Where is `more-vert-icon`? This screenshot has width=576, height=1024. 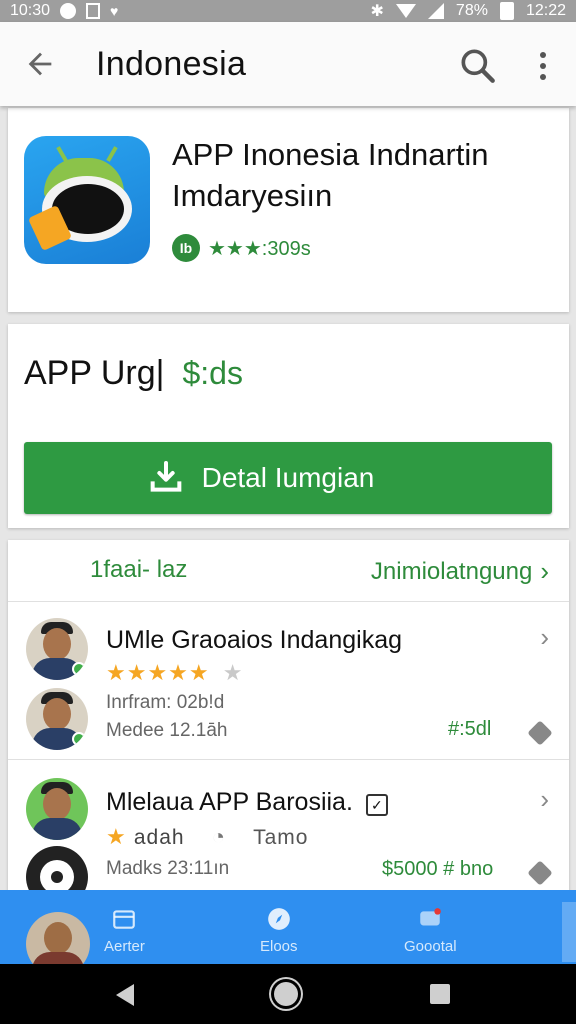
more-vert-icon is located at coordinates (543, 55).